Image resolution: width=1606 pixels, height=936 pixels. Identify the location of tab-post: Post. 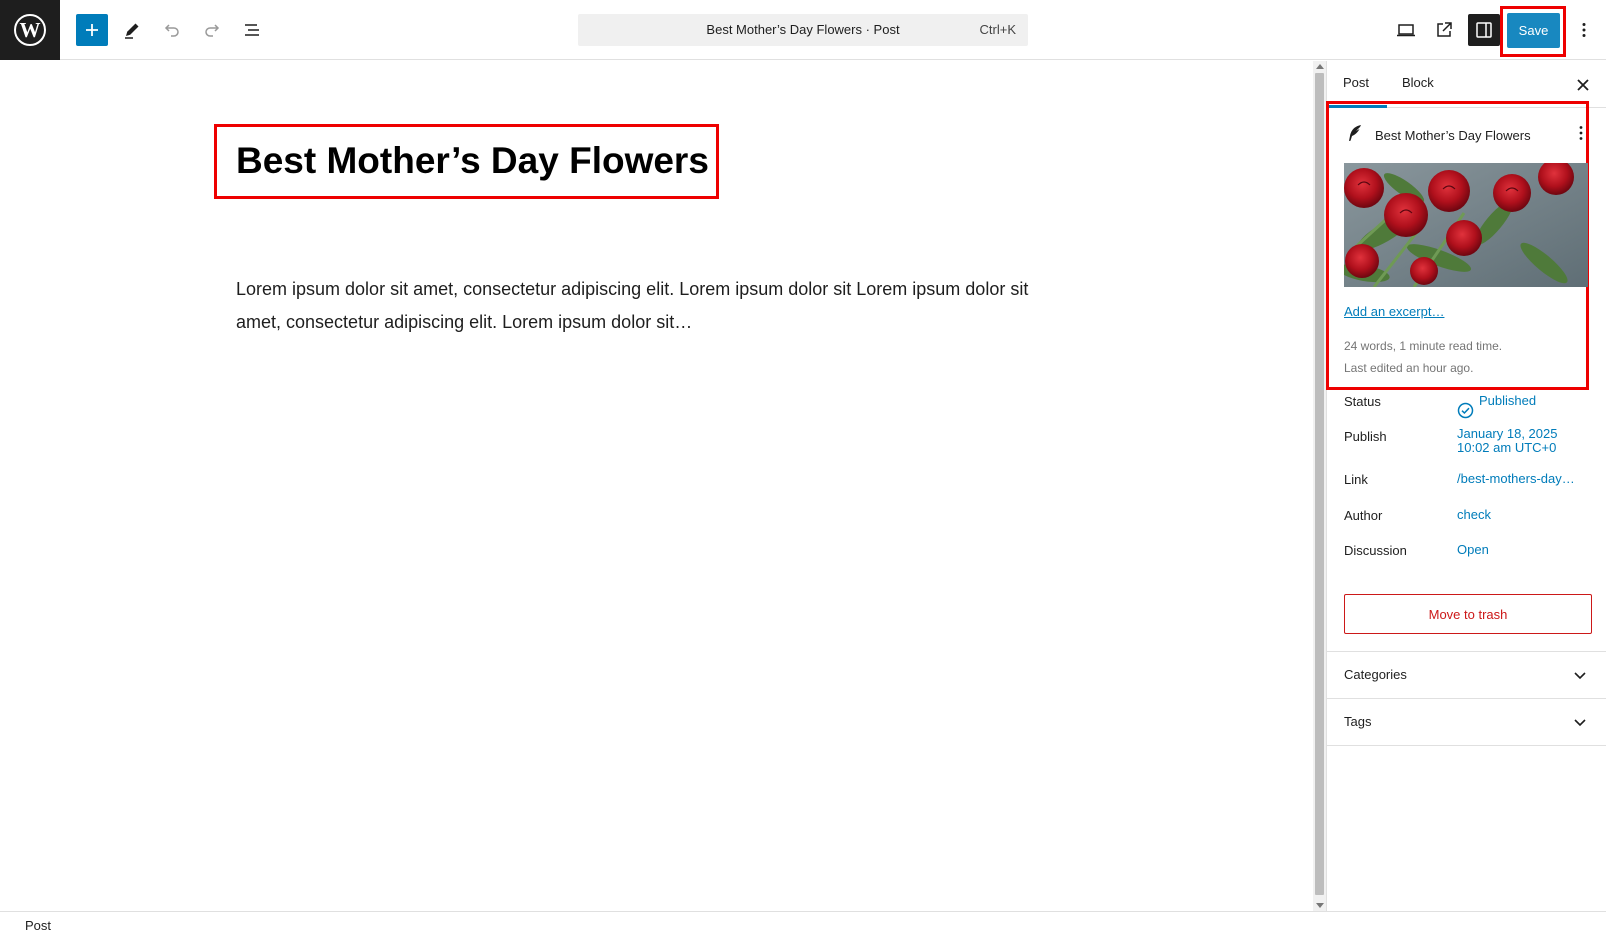
(1356, 82).